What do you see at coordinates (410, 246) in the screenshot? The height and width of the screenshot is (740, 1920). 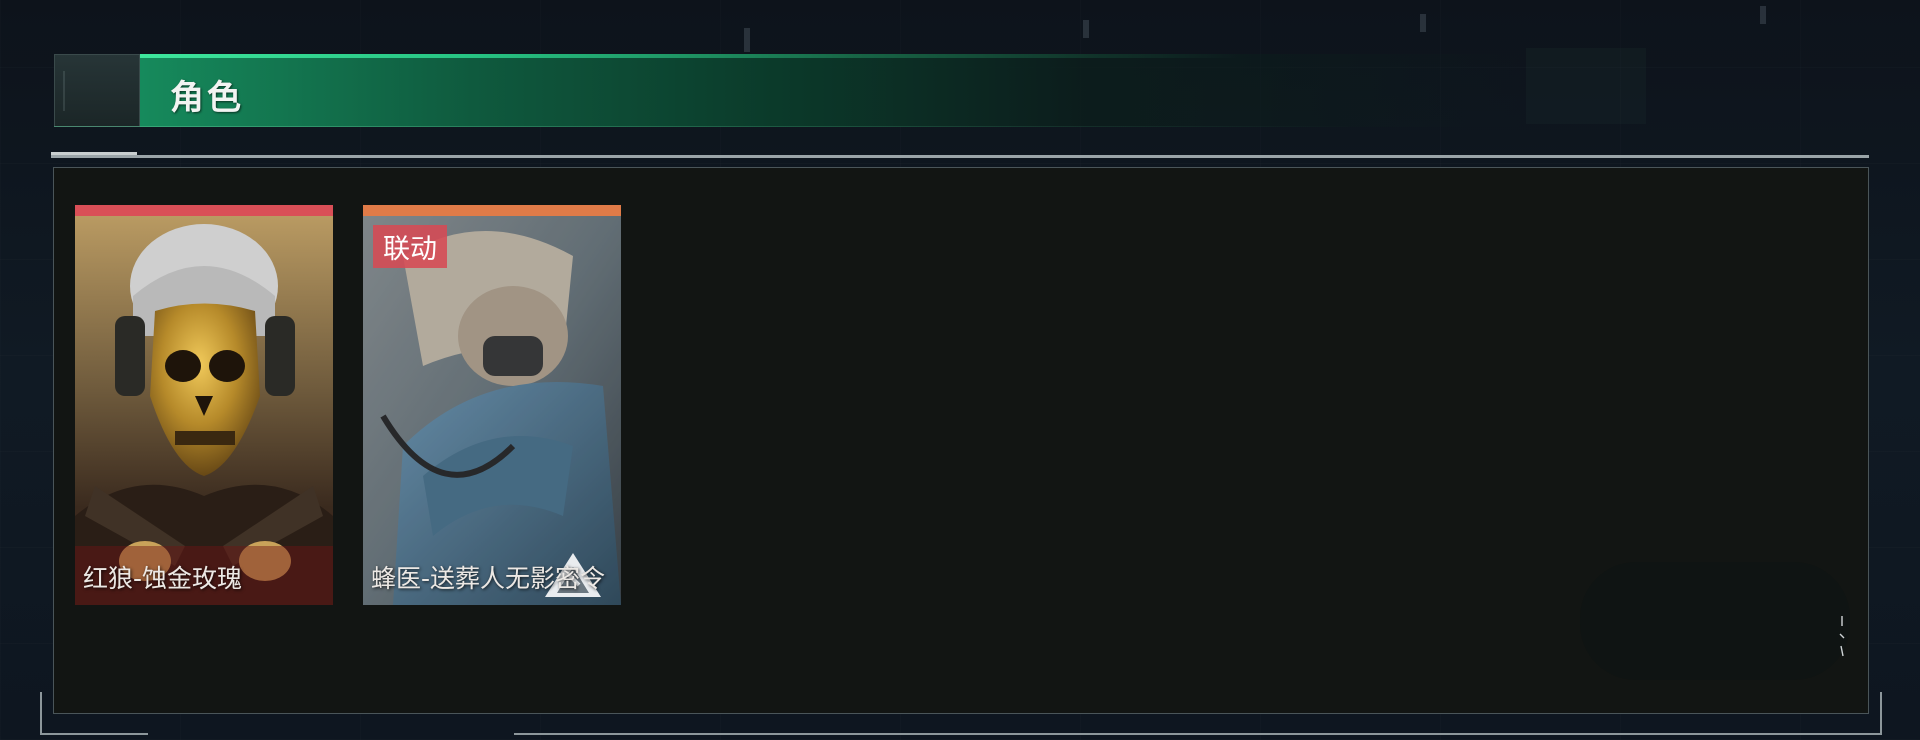 I see `link-badge: 联动` at bounding box center [410, 246].